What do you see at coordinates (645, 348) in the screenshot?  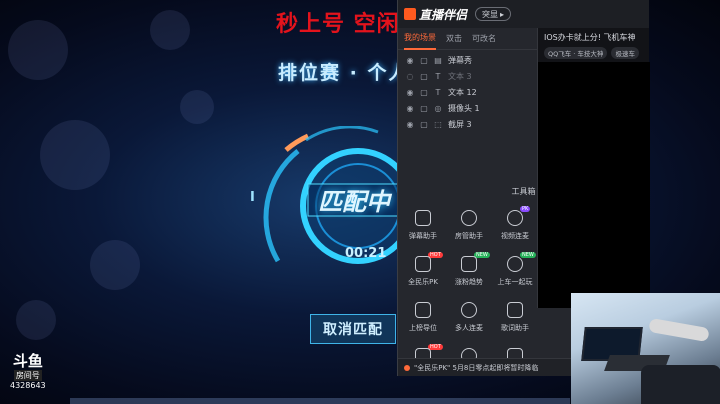 I see `webcam-feed` at bounding box center [645, 348].